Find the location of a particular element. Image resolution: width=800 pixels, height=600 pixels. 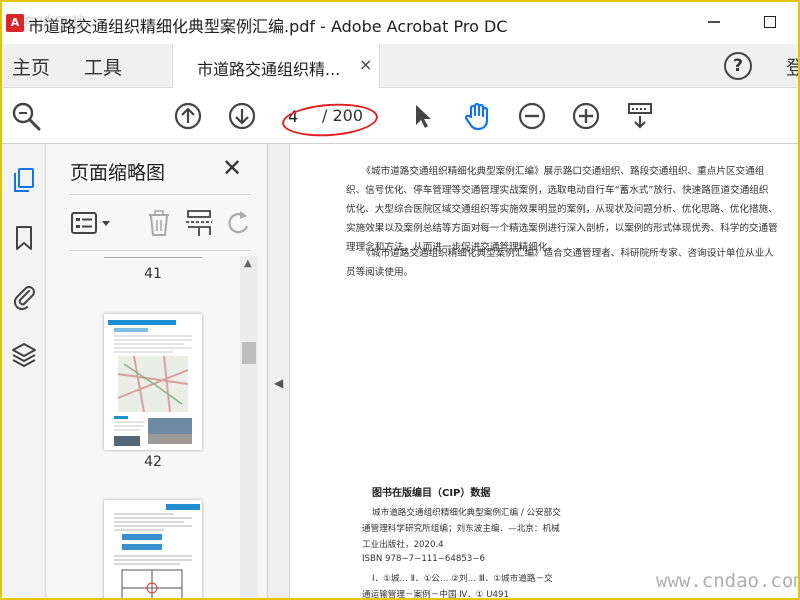

menu-tab-row: 主页 工具 市道路交通组织精... × ? 登录 is located at coordinates (400, 66).